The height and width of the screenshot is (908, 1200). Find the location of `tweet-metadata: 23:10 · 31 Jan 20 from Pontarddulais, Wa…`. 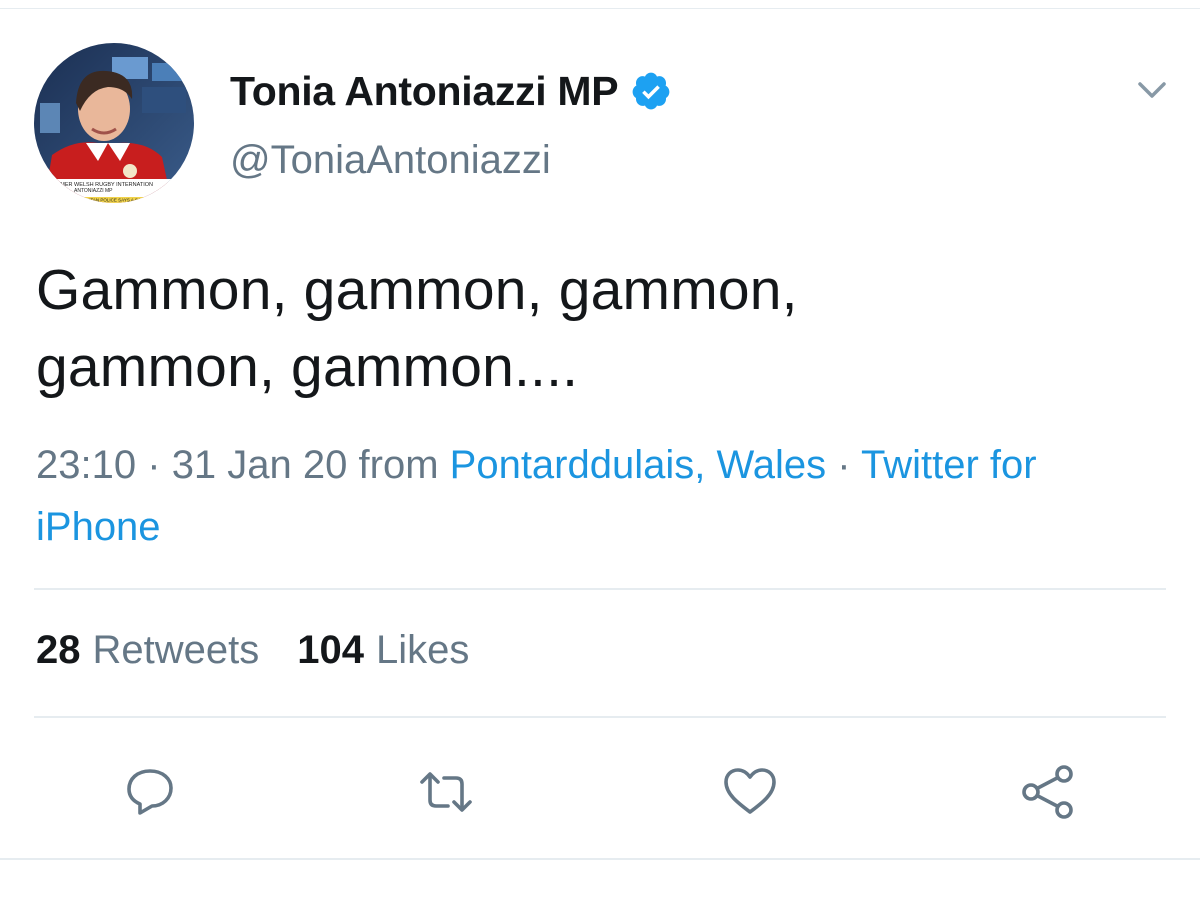

tweet-metadata: 23:10 · 31 Jan 20 from Pontarddulais, Wa… is located at coordinates (601, 496).